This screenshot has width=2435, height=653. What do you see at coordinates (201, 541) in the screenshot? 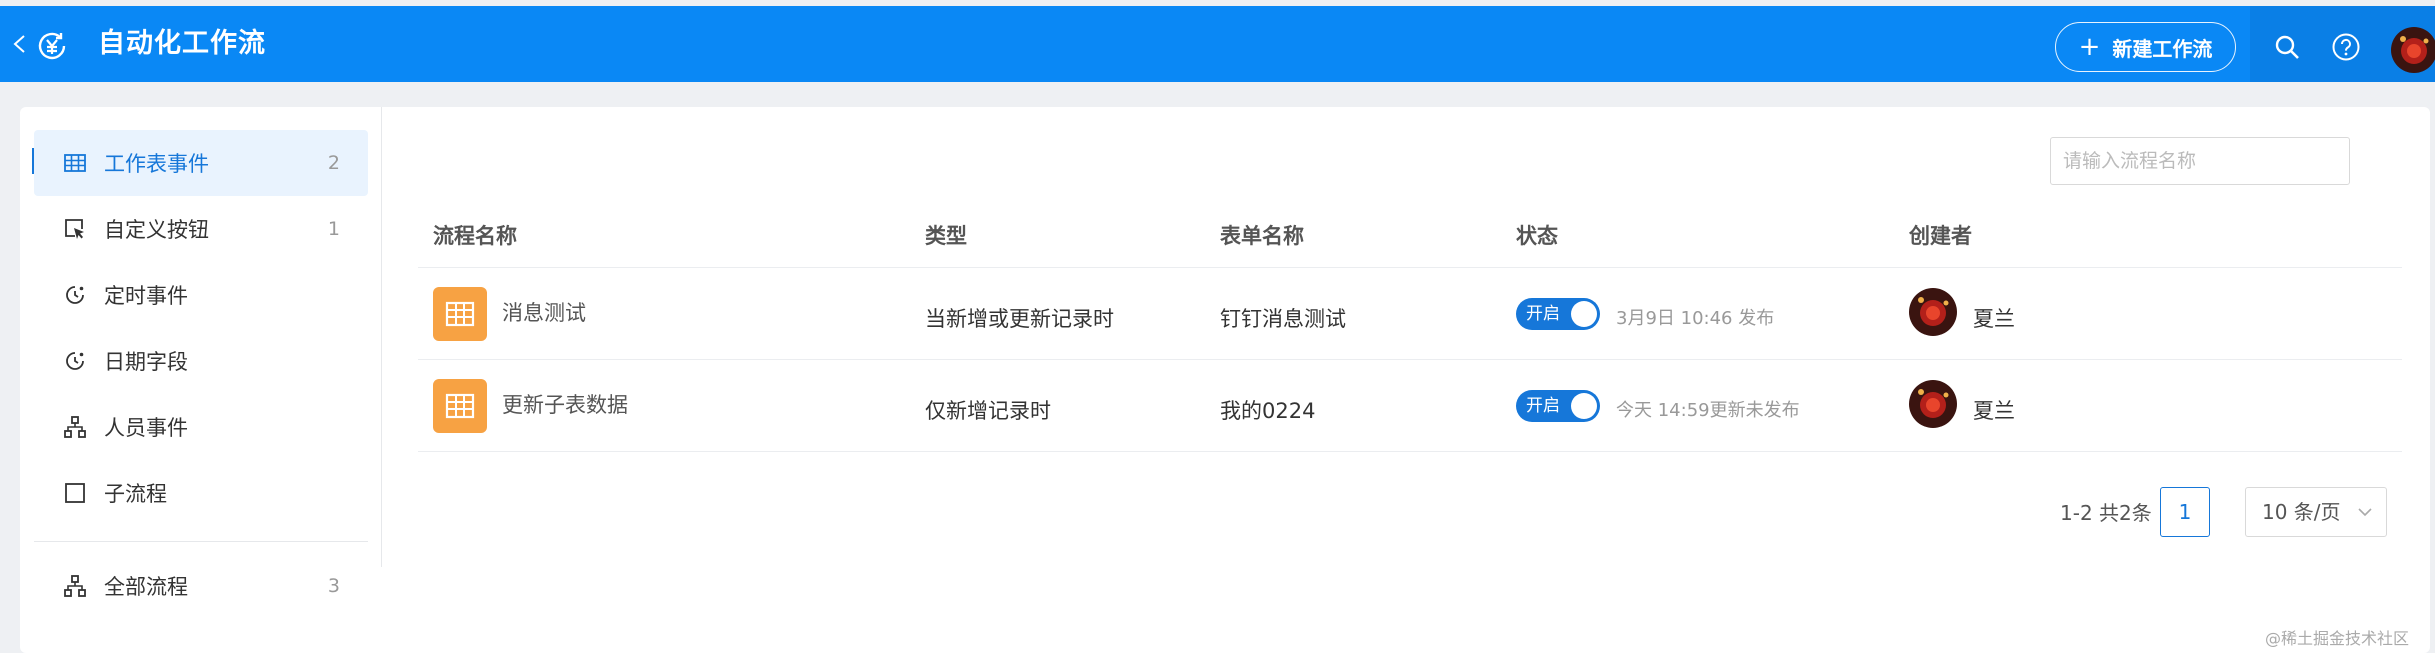
I see `sidebar-divider` at bounding box center [201, 541].